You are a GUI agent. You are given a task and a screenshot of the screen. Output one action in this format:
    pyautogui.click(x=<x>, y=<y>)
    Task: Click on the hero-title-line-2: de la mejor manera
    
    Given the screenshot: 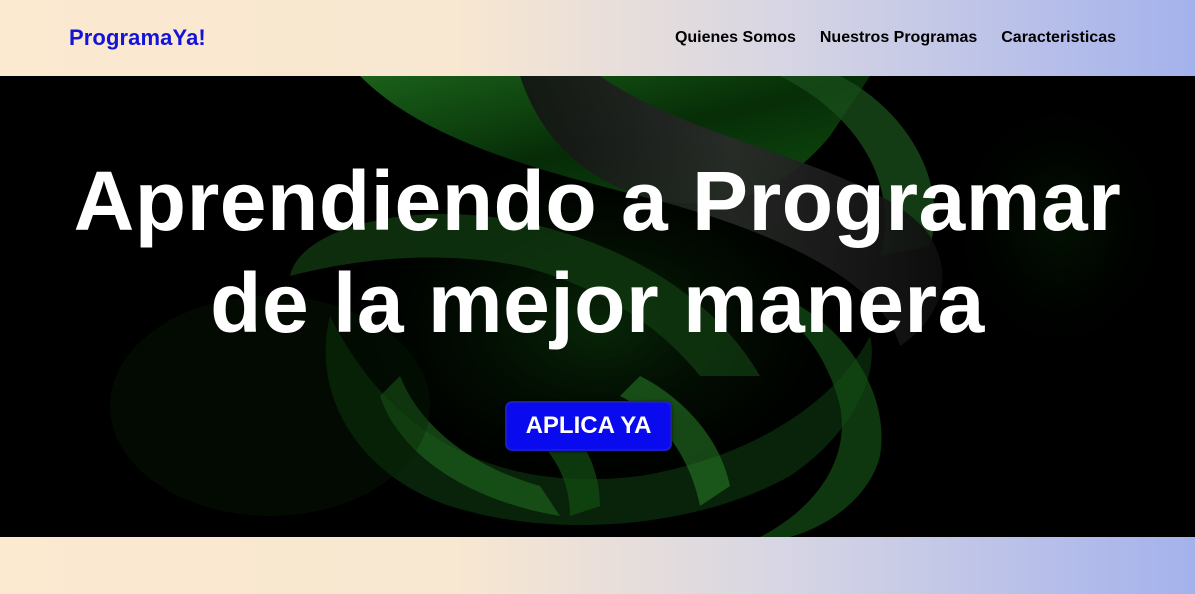 What is the action you would take?
    pyautogui.click(x=597, y=303)
    